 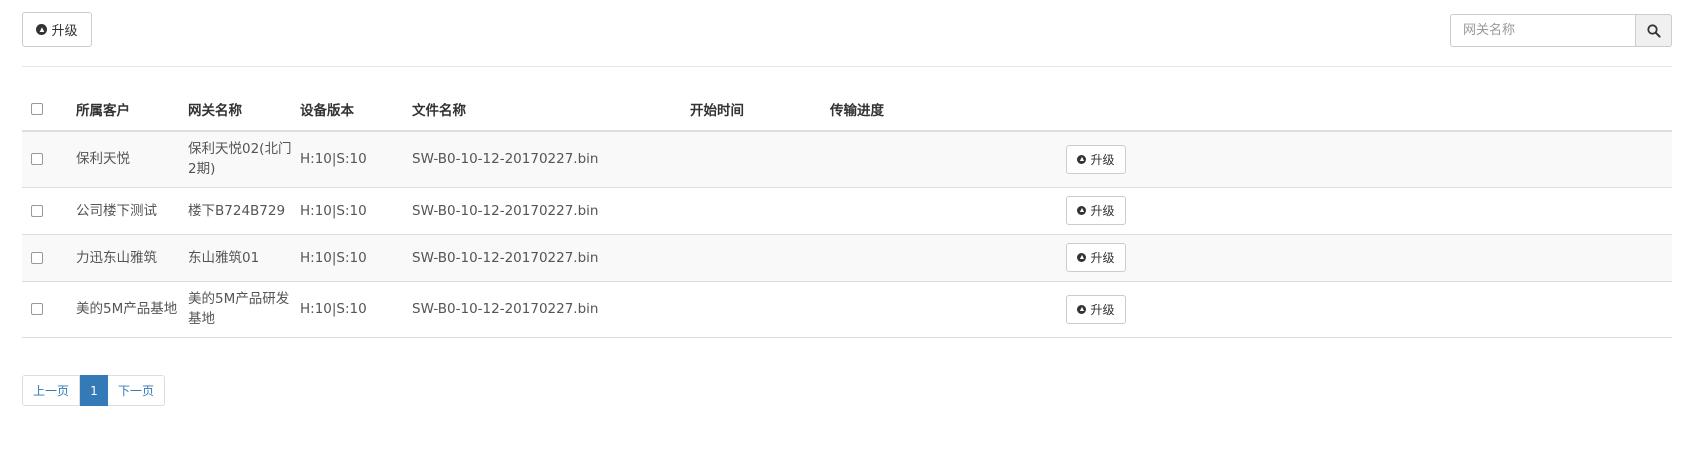 I want to click on cell-customer: 公司楼下测试, so click(x=132, y=211).